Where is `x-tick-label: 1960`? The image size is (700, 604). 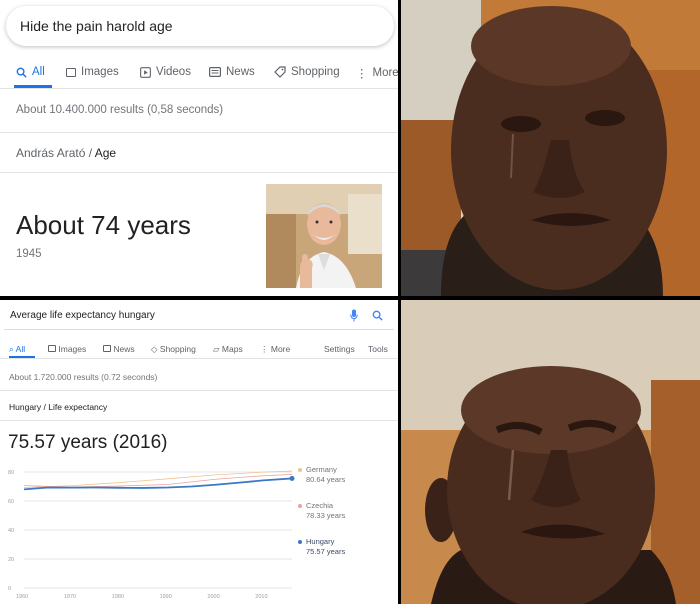 x-tick-label: 1960 is located at coordinates (22, 597).